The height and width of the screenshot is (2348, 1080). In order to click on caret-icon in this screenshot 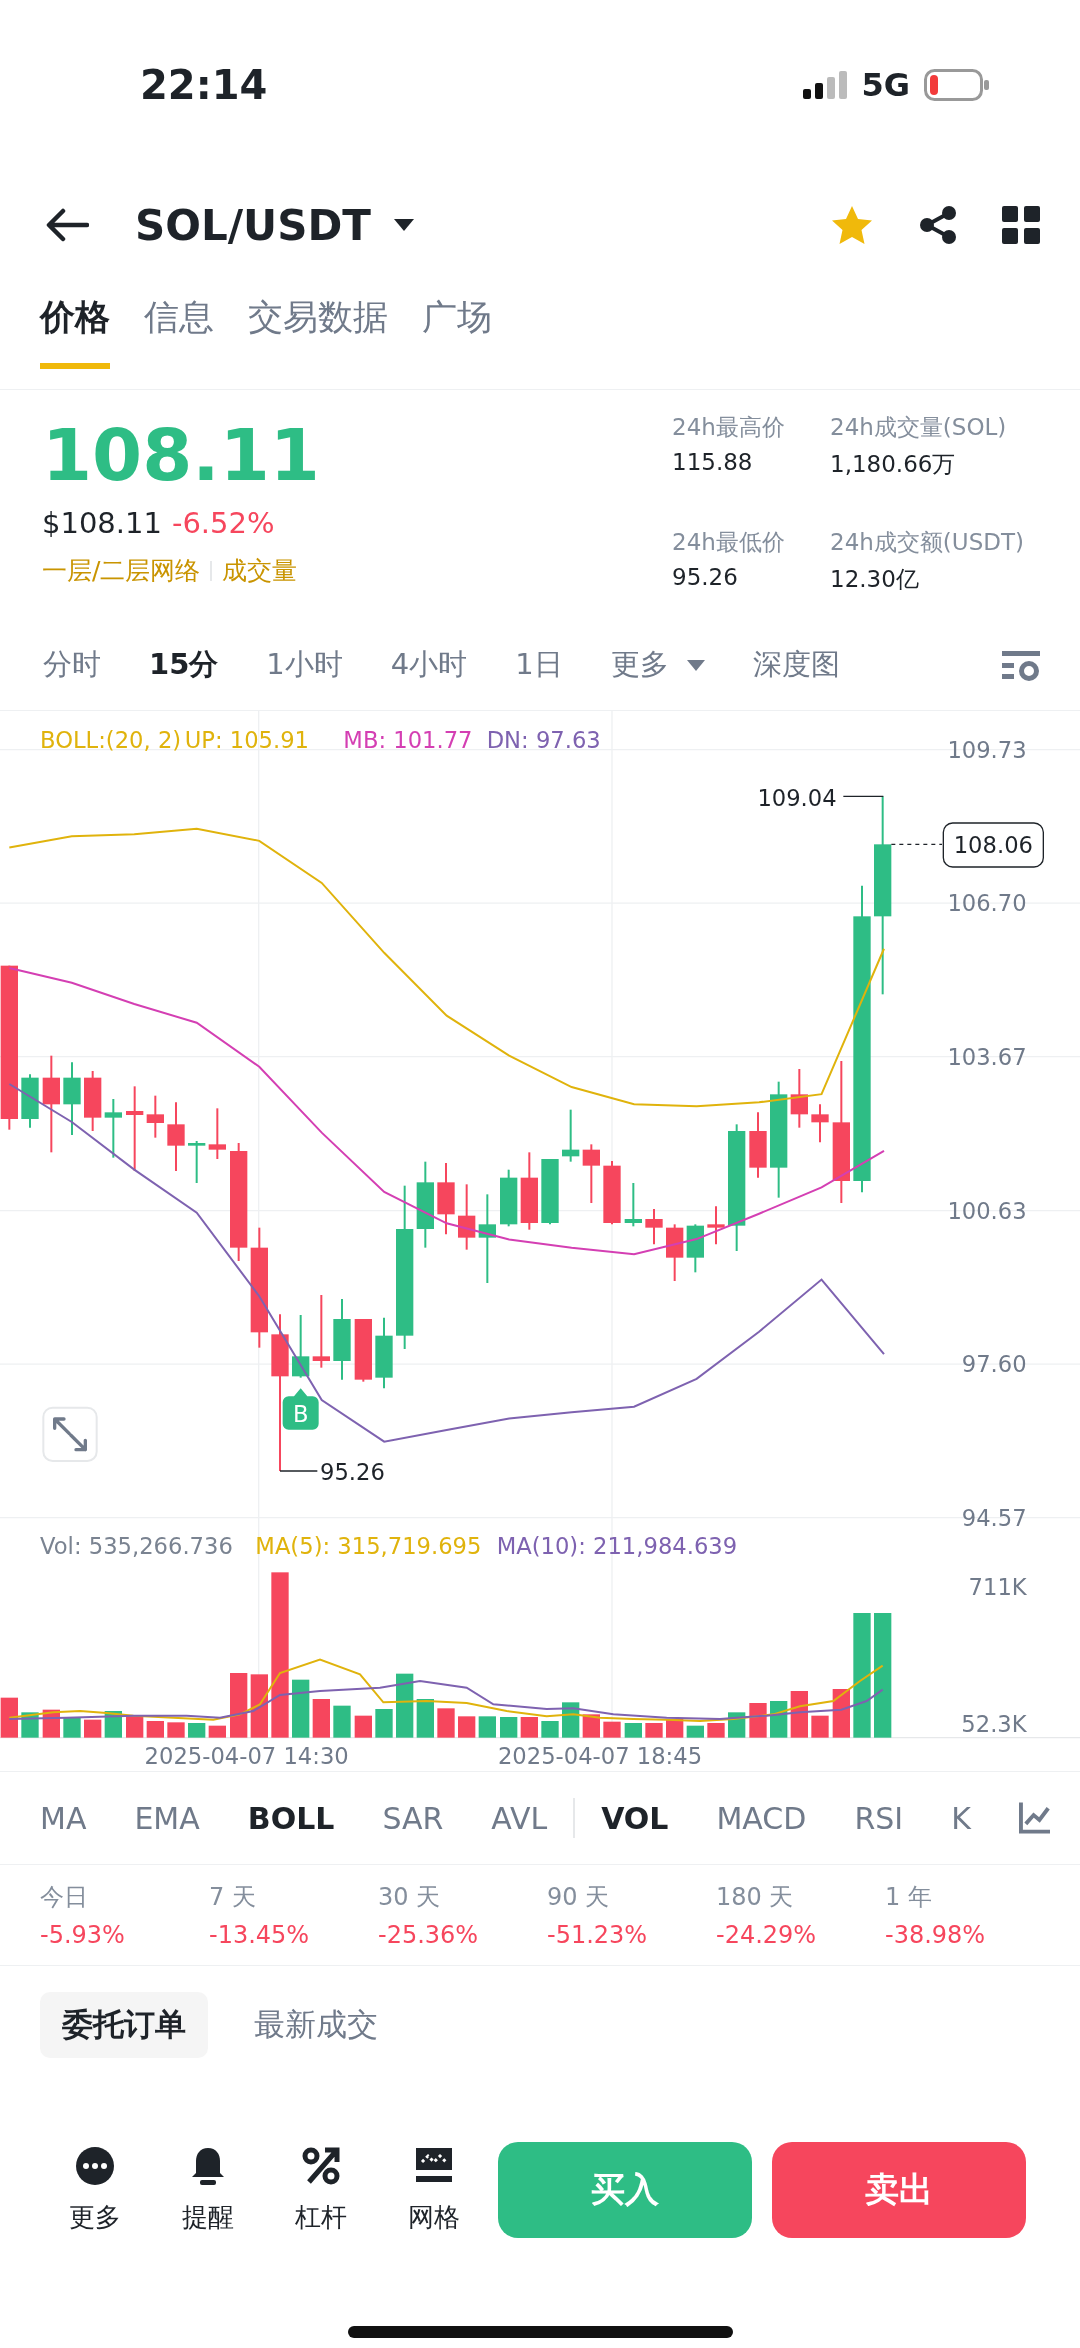, I will do `click(403, 225)`.